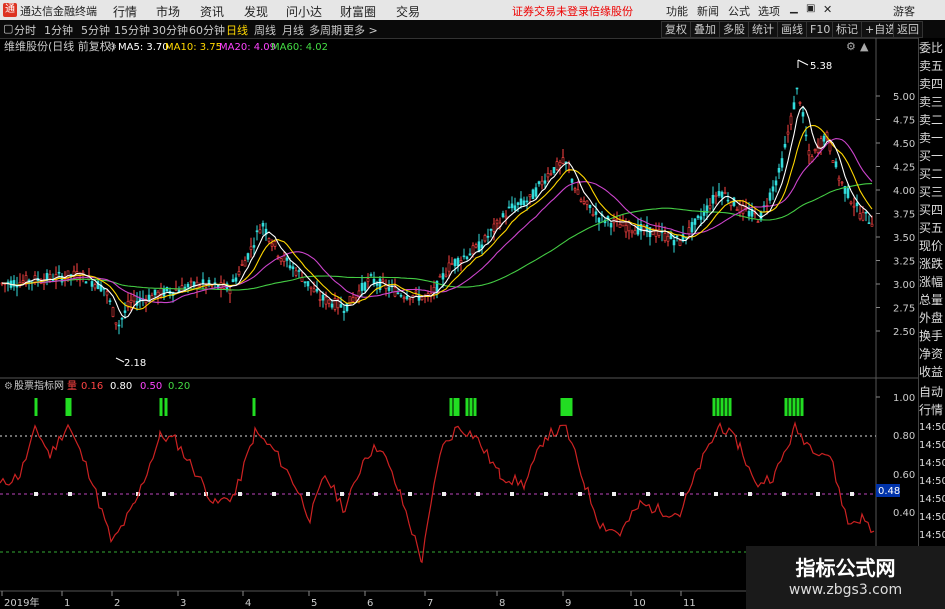 The height and width of the screenshot is (609, 945). I want to click on multi-stock-button: 多股, so click(734, 29).